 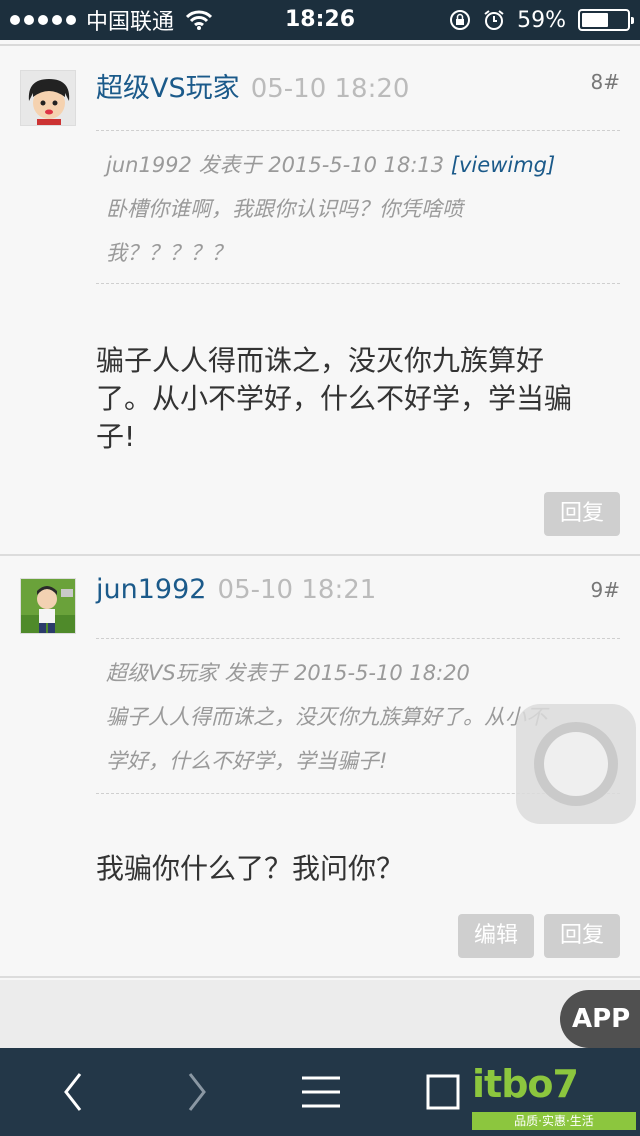 What do you see at coordinates (330, 89) in the screenshot?
I see `post-time: 05-10 18:20` at bounding box center [330, 89].